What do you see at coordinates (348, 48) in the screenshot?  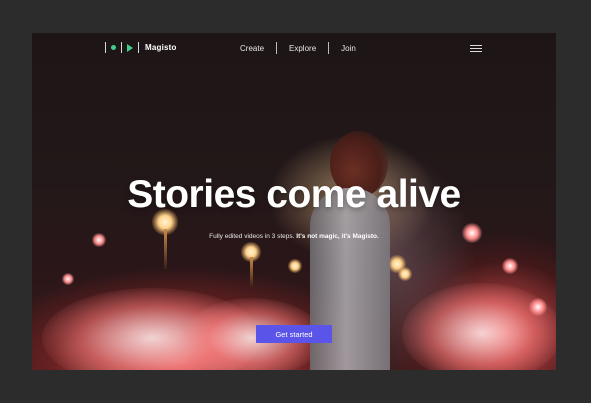 I see `nav-item-join: Join` at bounding box center [348, 48].